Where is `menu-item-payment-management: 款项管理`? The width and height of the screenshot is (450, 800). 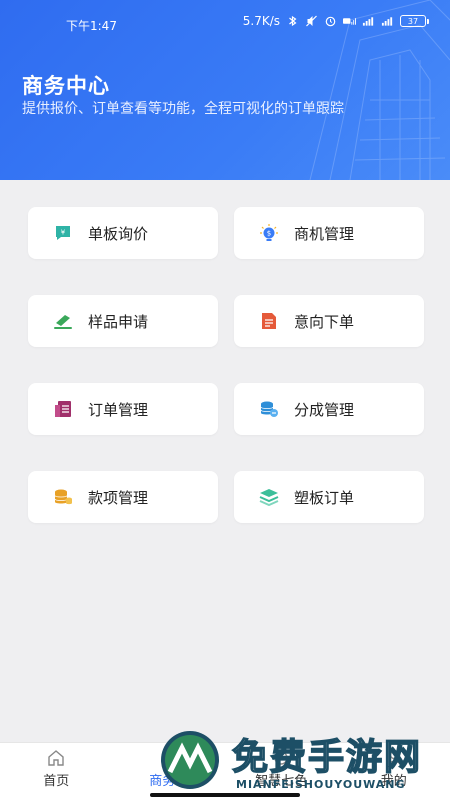 menu-item-payment-management: 款项管理 is located at coordinates (123, 497).